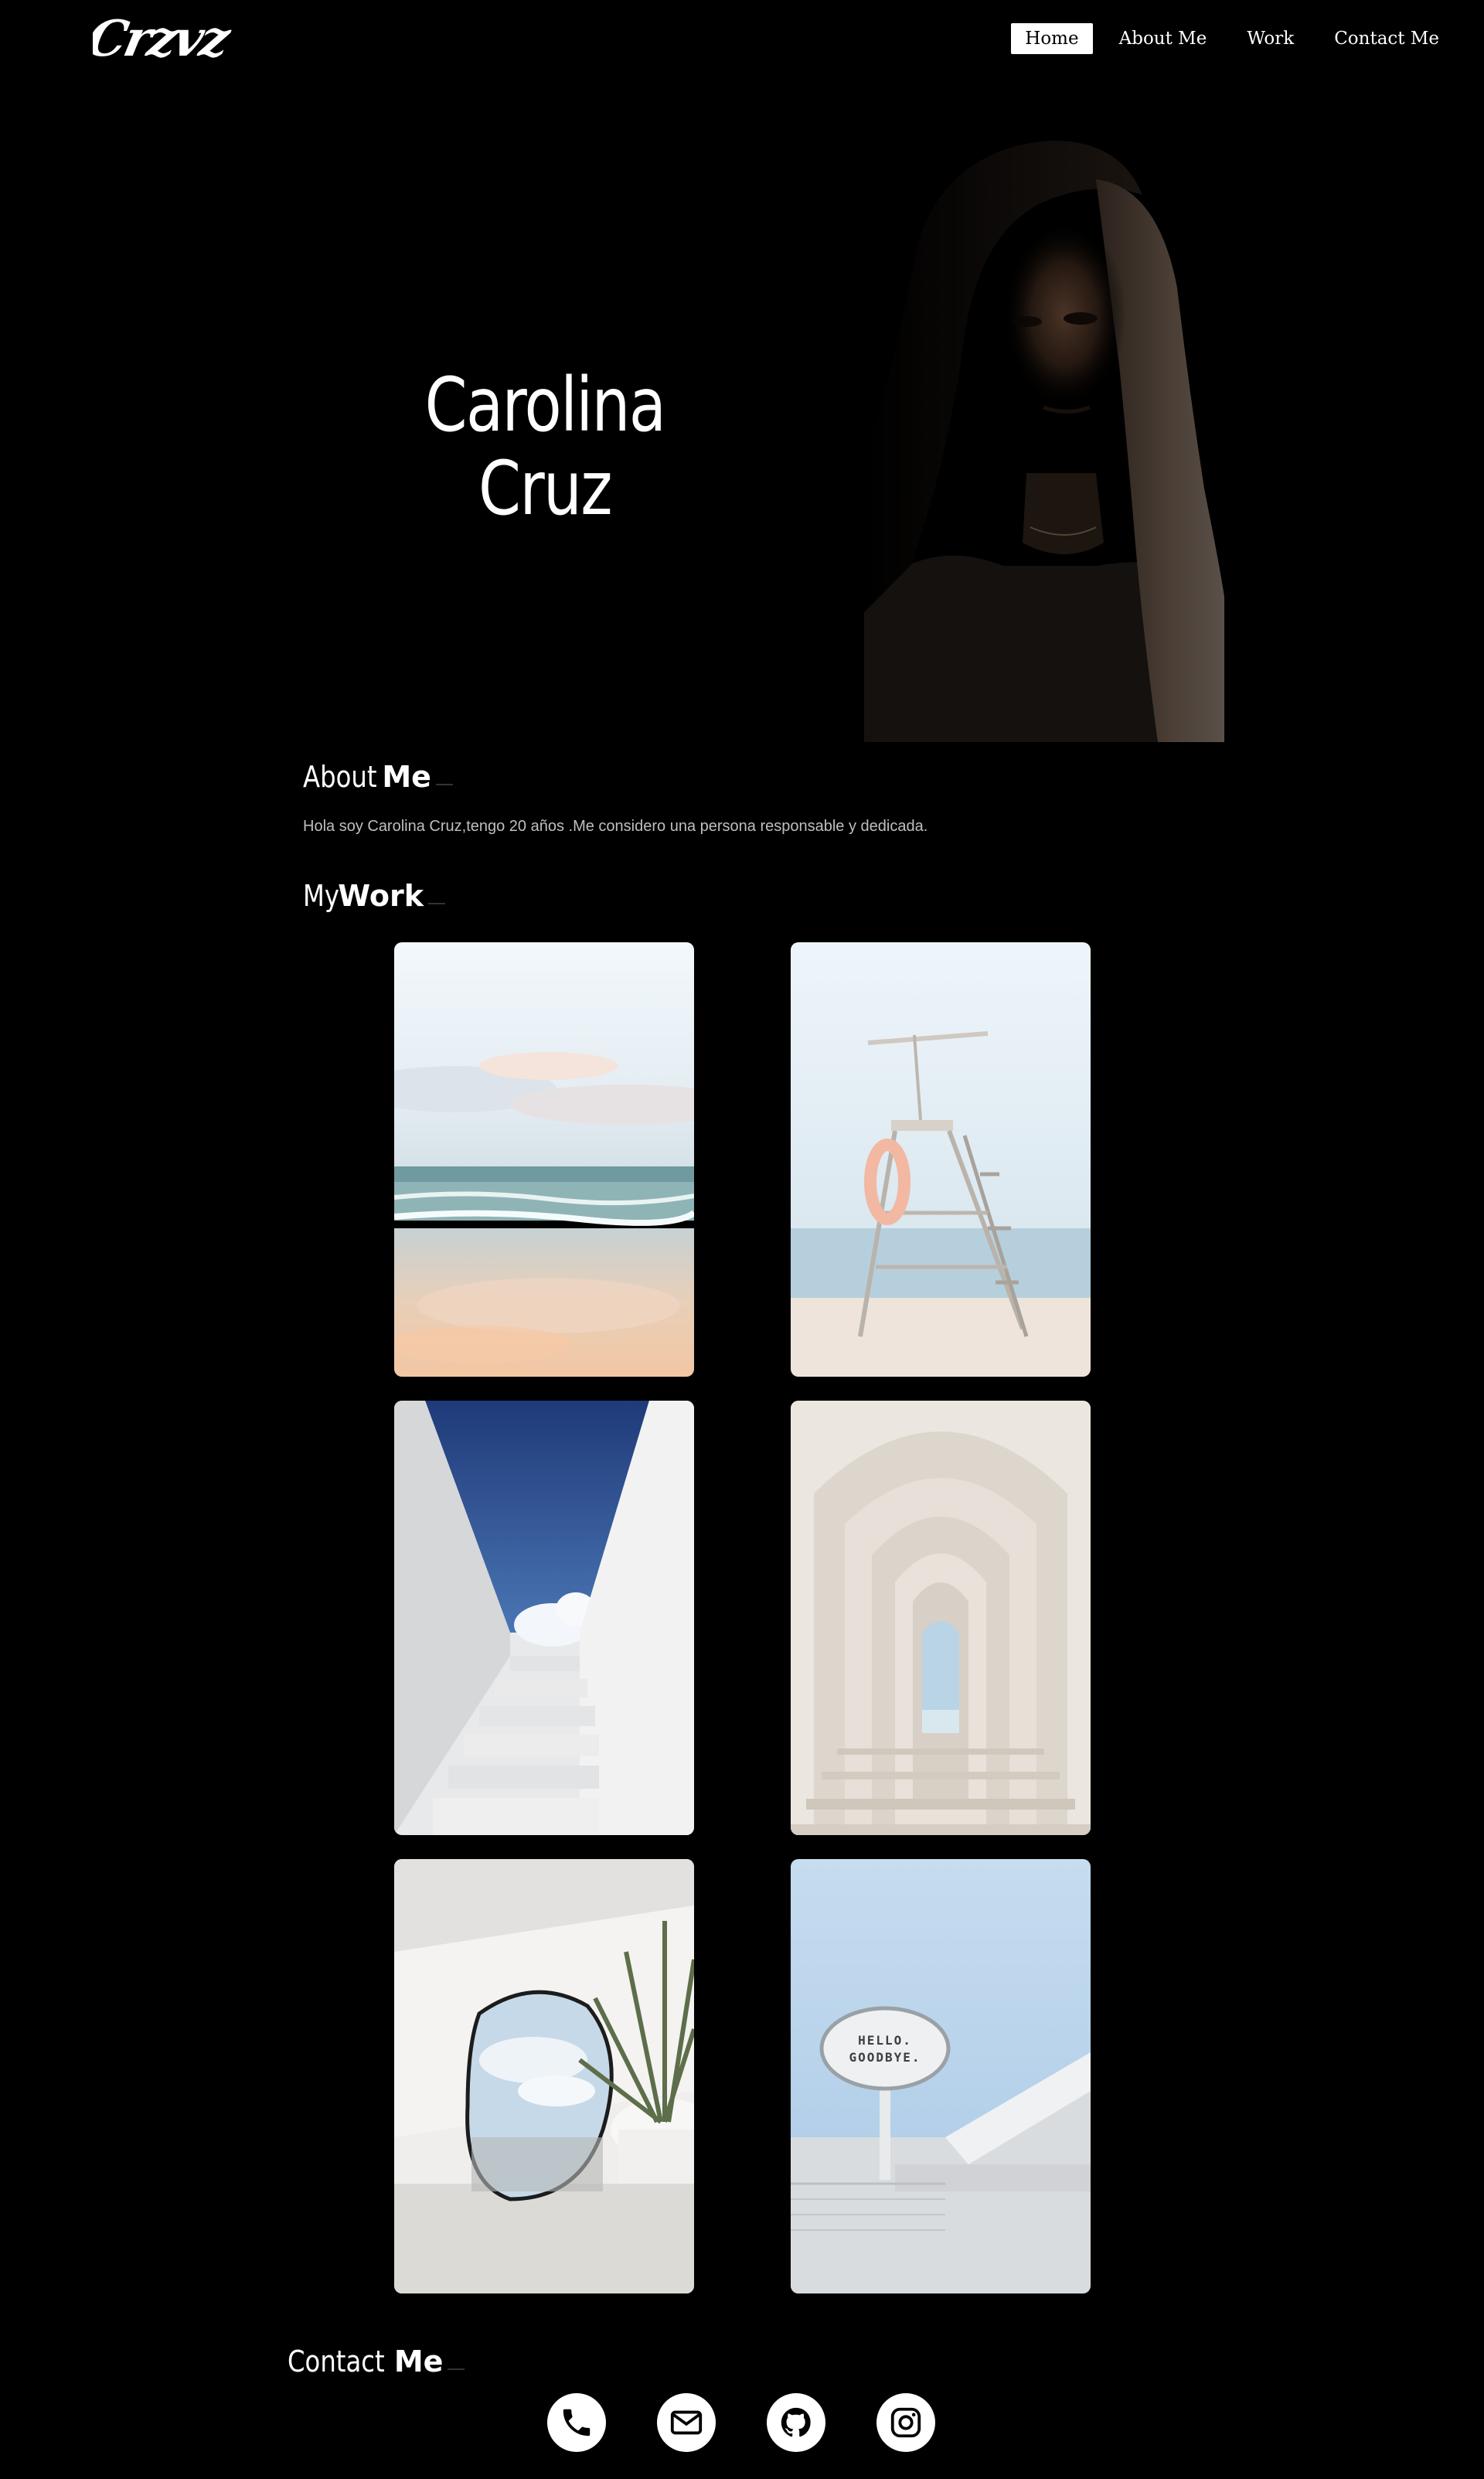  Describe the element at coordinates (321, 896) in the screenshot. I see `work-heading-light: My` at that location.